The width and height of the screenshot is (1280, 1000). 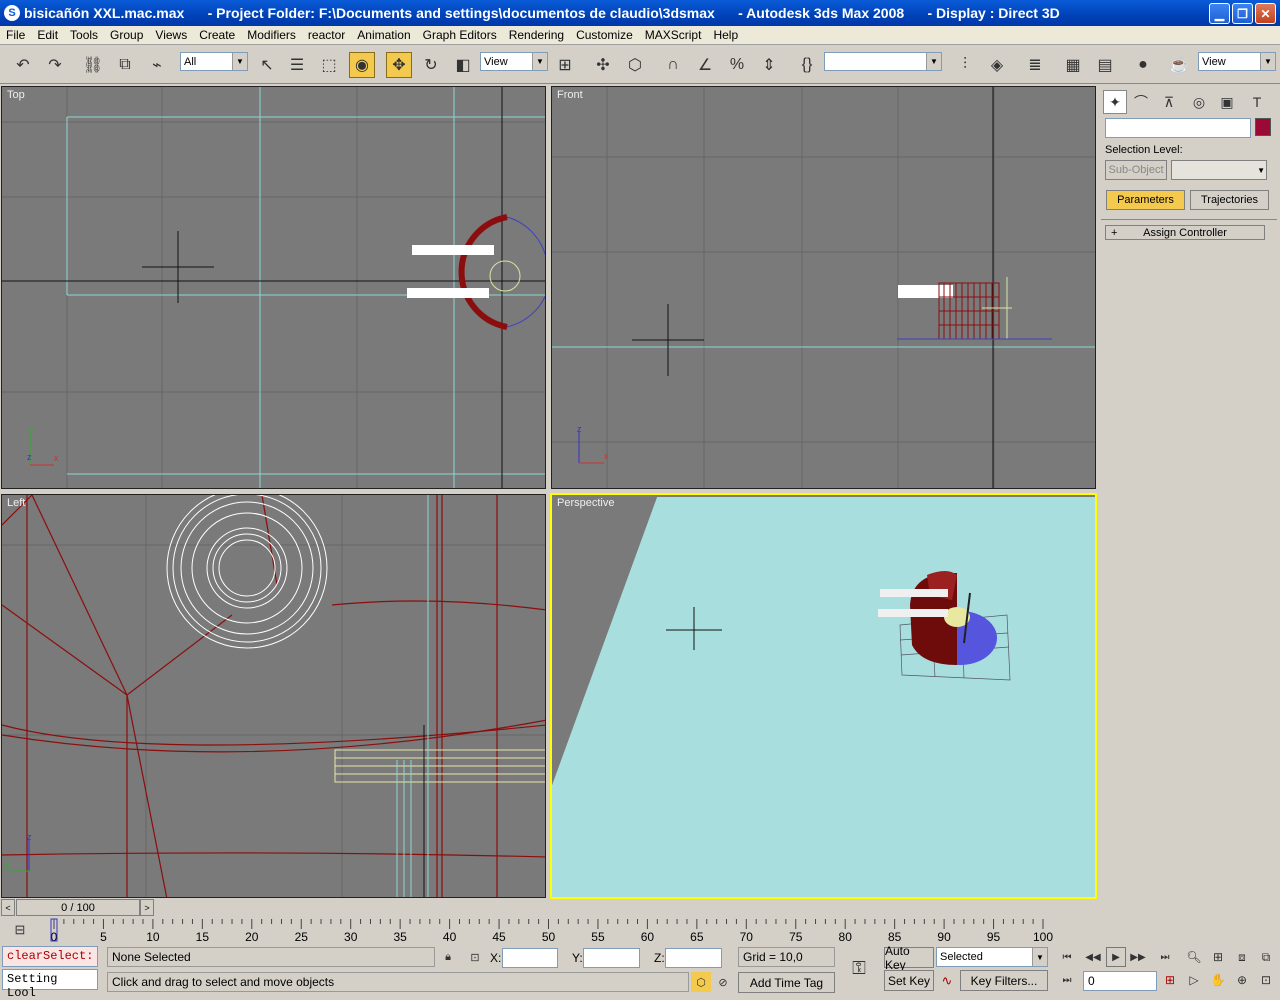 I want to click on maximize-button: ❐, so click(x=1242, y=13).